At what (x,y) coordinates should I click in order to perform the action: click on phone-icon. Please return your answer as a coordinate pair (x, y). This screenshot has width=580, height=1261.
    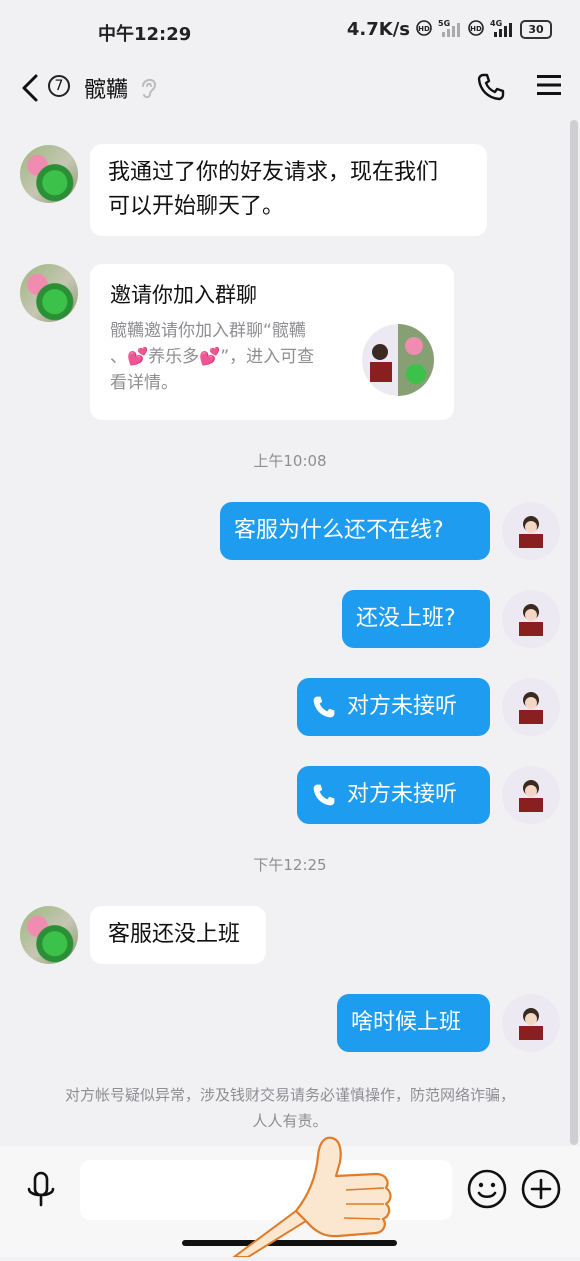
    Looking at the image, I should click on (491, 87).